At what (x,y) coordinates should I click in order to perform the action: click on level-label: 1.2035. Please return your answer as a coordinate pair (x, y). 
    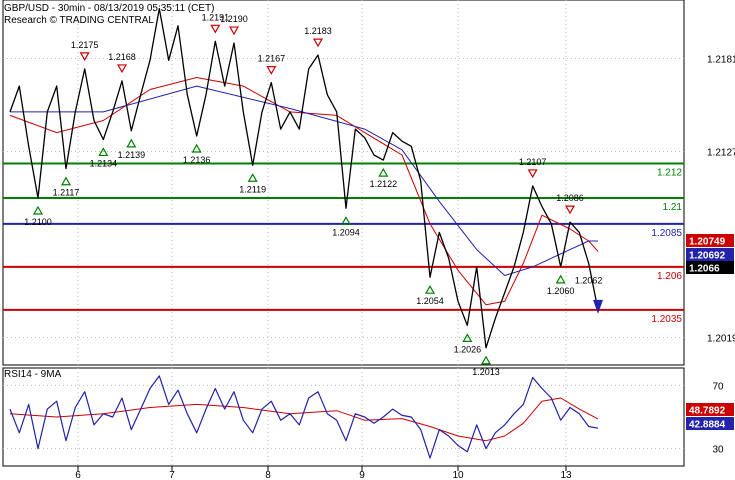
    Looking at the image, I should click on (666, 319).